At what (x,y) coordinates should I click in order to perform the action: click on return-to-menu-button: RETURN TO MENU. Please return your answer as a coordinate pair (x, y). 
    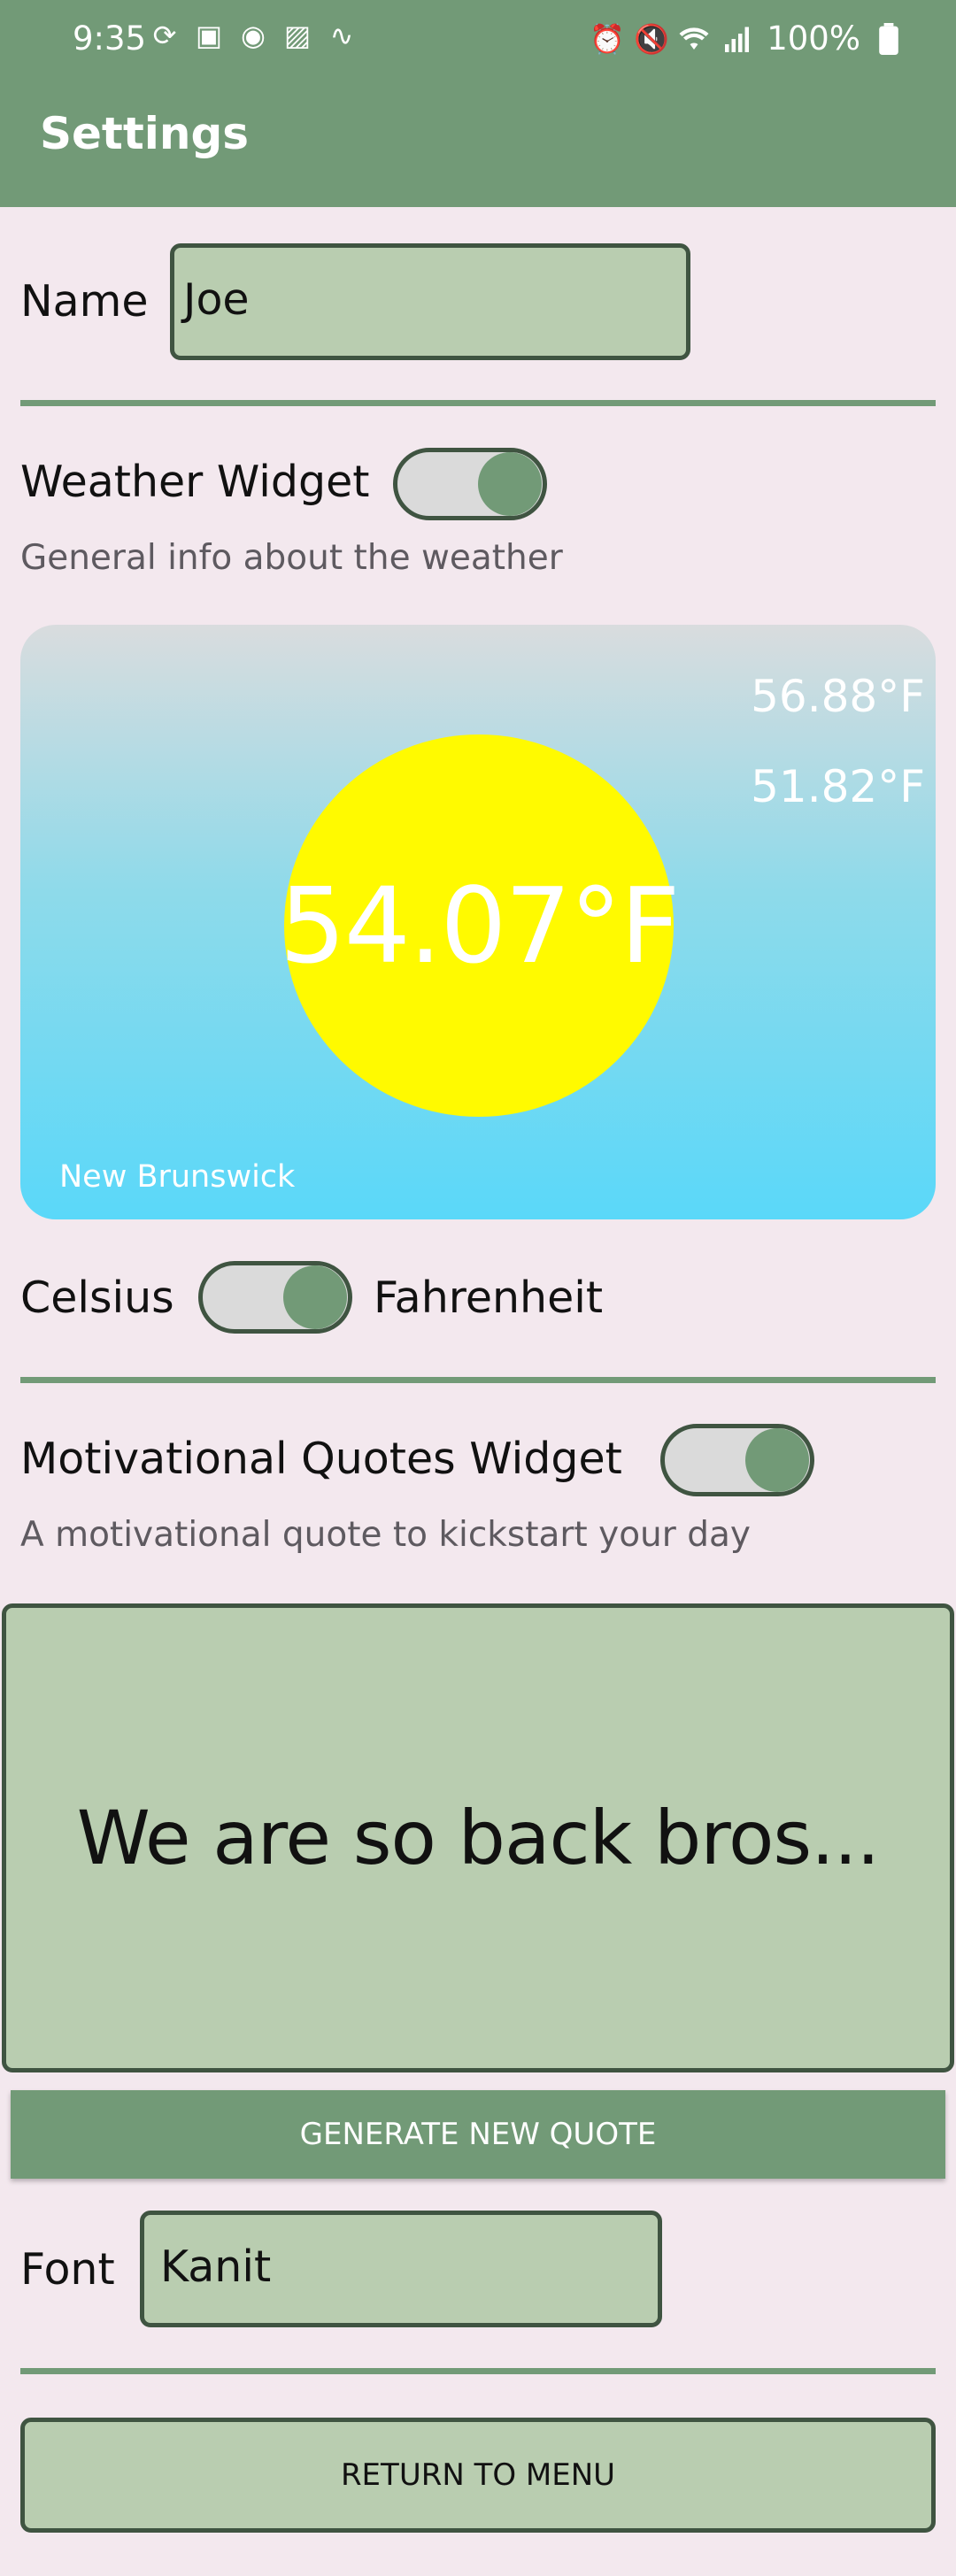
    Looking at the image, I should click on (478, 2475).